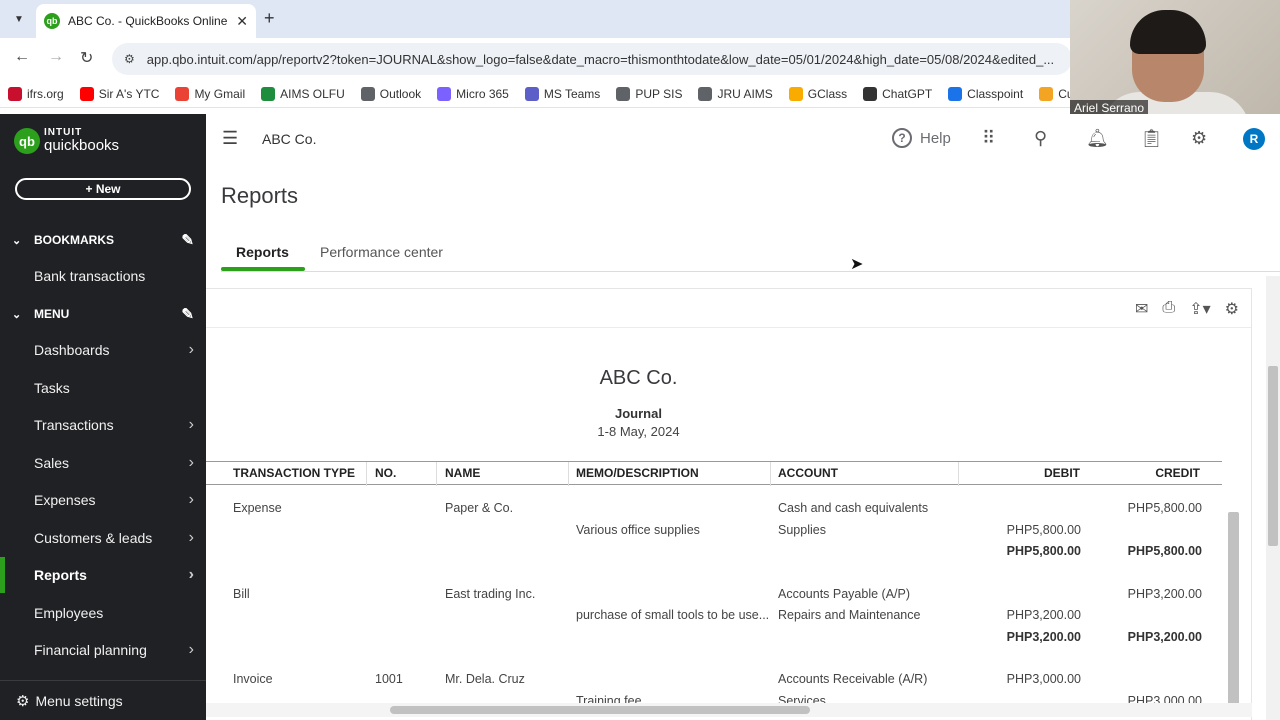 This screenshot has height=720, width=1280. What do you see at coordinates (103, 240) in the screenshot?
I see `bookmarks-section-header: ⌄ BOOKMARKS ✎` at bounding box center [103, 240].